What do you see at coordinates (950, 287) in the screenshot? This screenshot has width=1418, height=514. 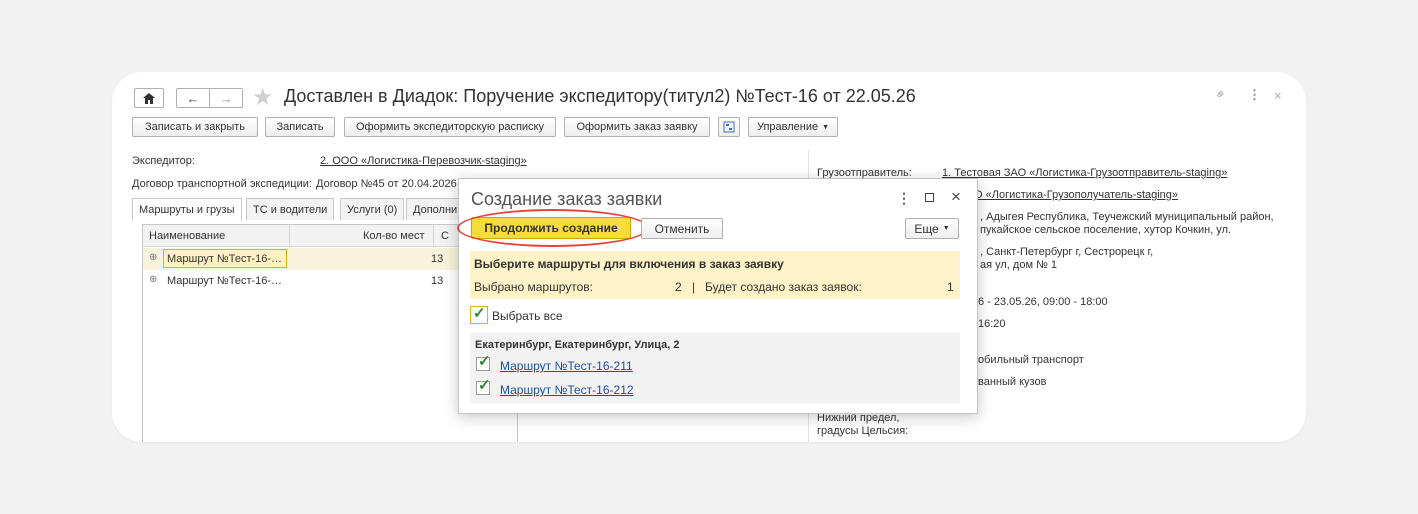 I see `will-create-count: 1` at bounding box center [950, 287].